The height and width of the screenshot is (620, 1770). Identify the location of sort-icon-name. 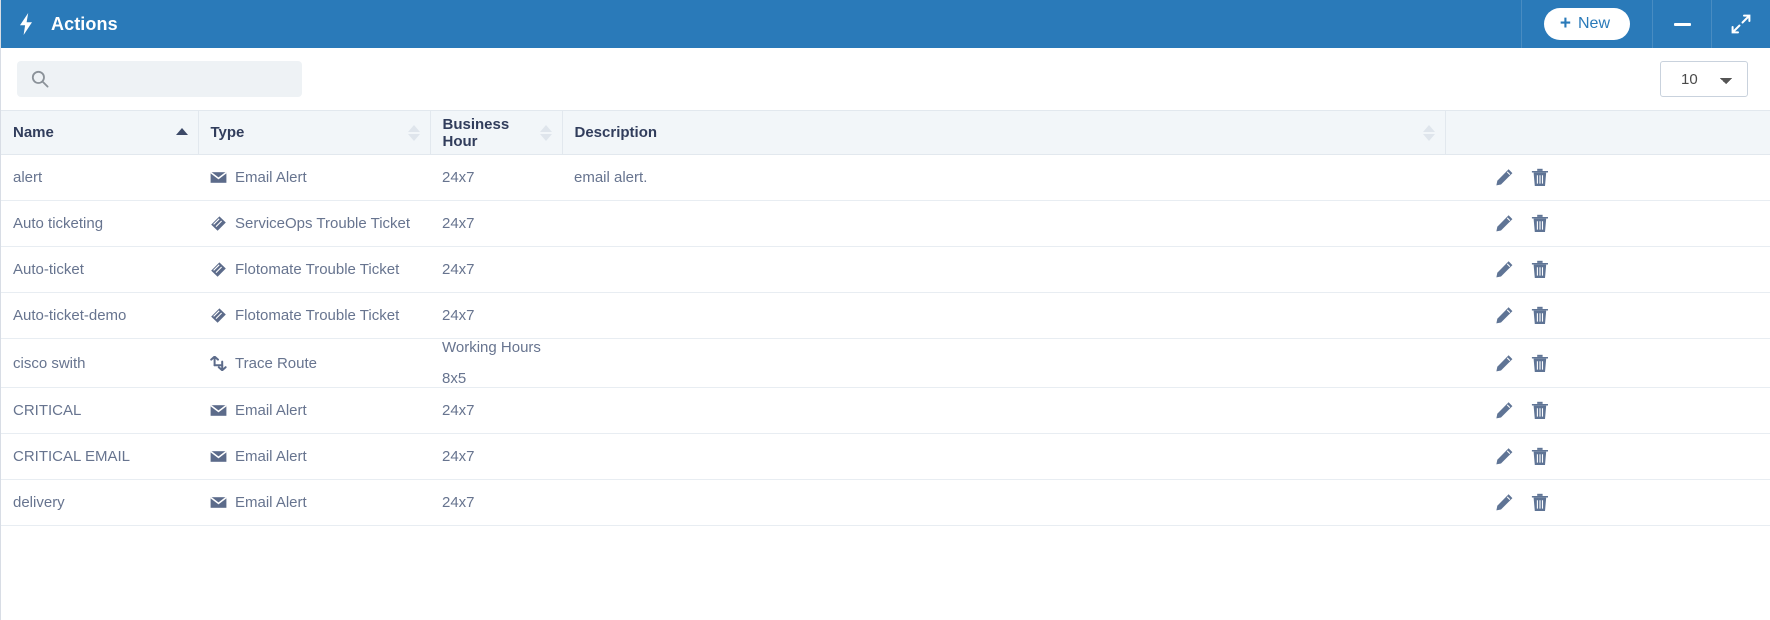
(181, 132).